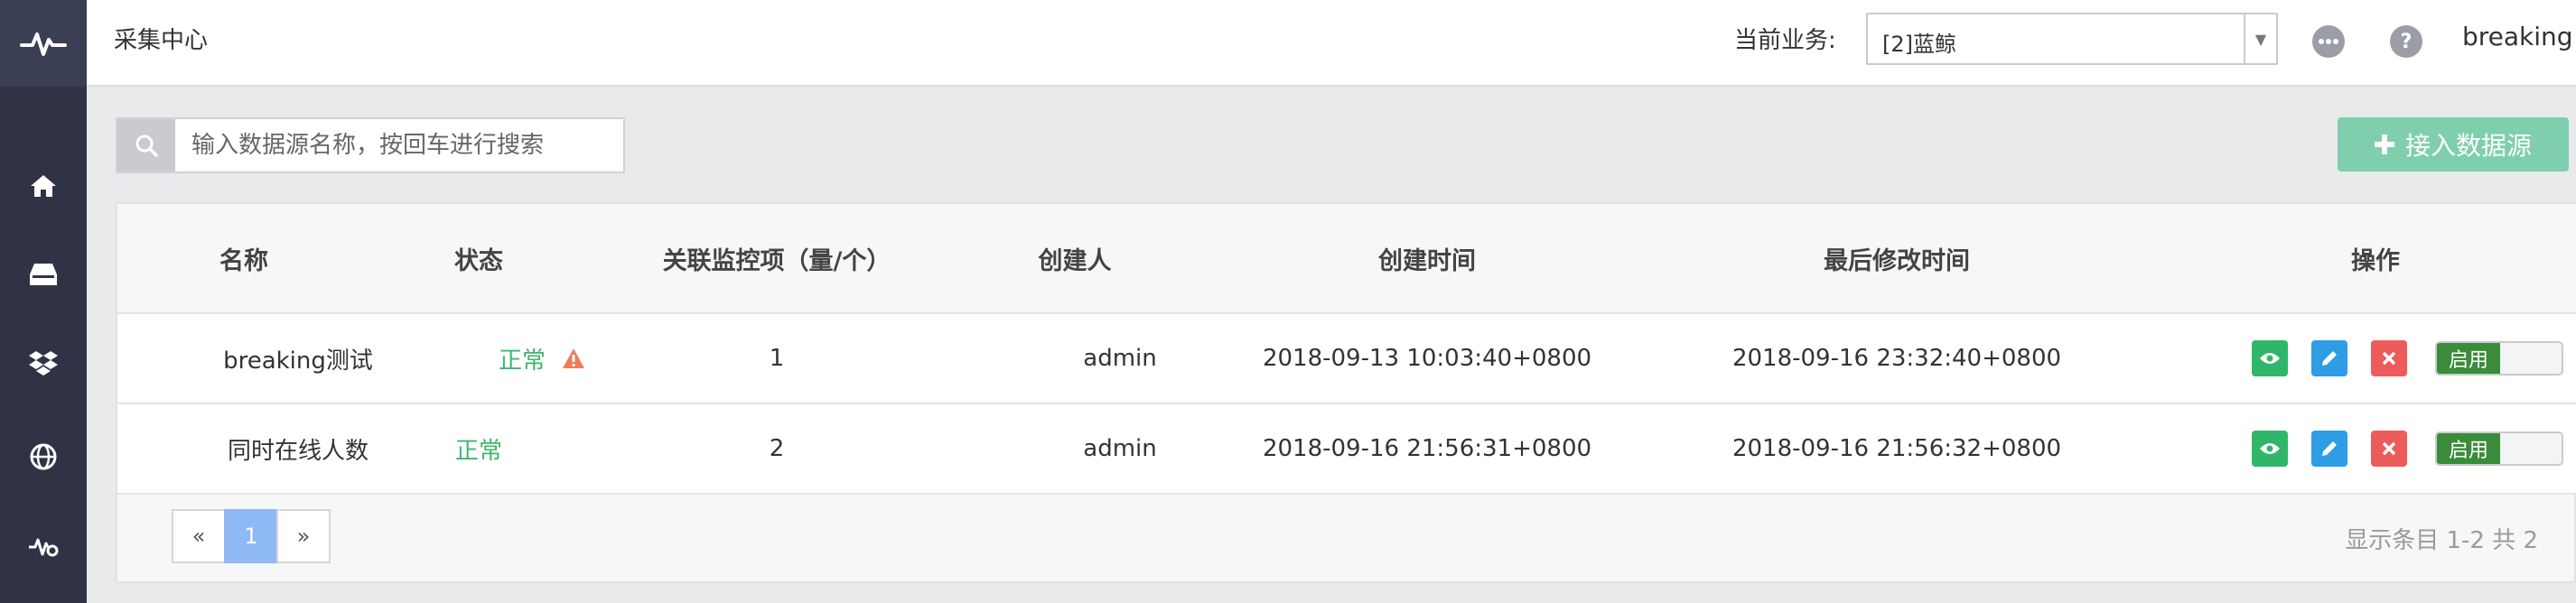  Describe the element at coordinates (1897, 359) in the screenshot. I see `cell-modified: 2018-09-16 23:32:40+0800` at that location.